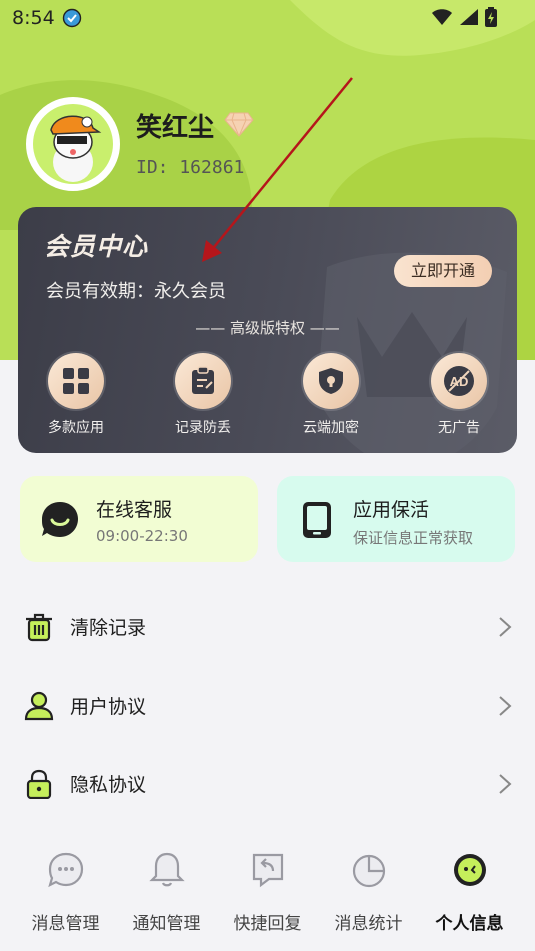  I want to click on feature-multi-apps: 多款应用, so click(76, 395).